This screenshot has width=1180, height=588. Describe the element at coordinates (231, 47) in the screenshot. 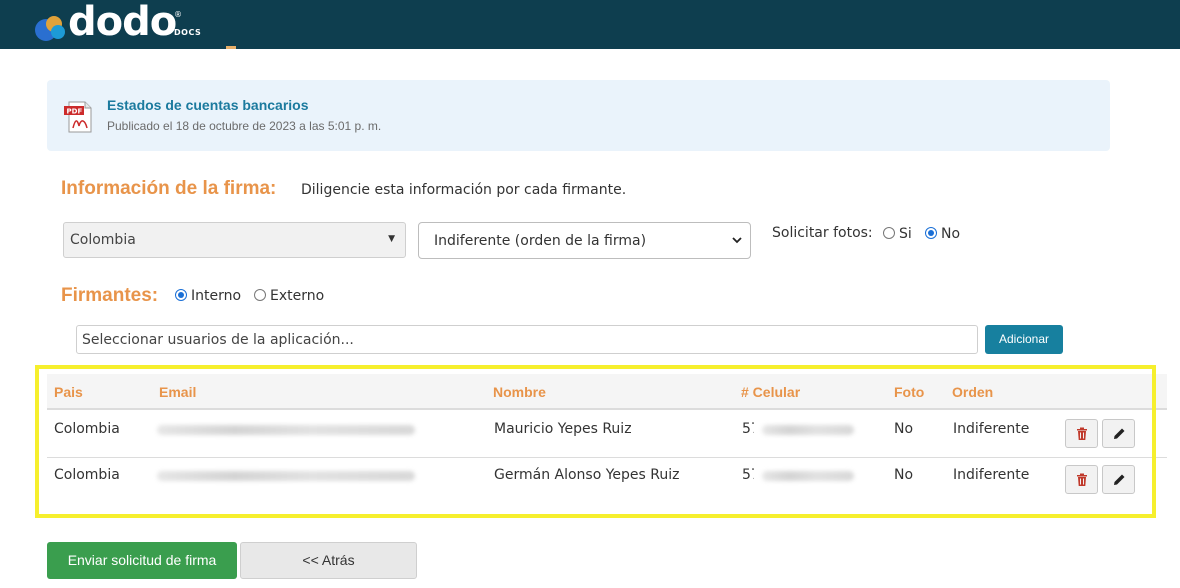

I see `header-accent` at that location.